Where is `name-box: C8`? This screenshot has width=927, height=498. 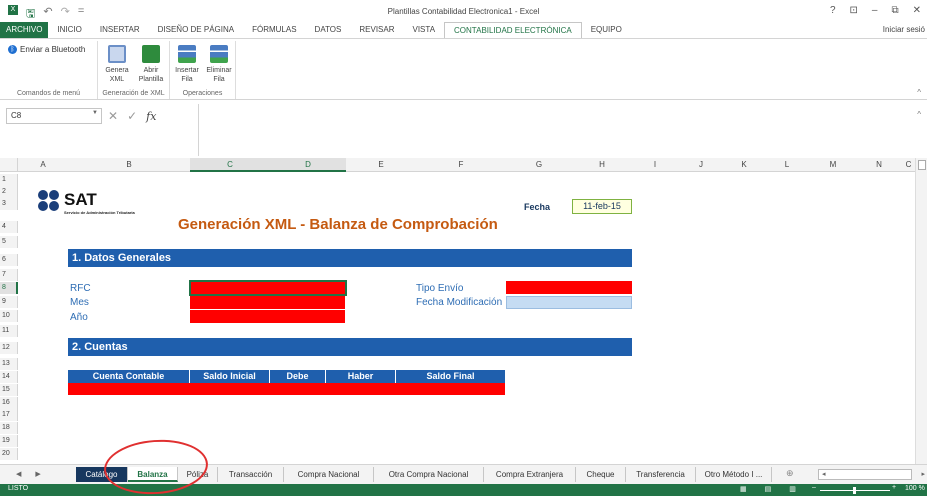 name-box: C8 is located at coordinates (54, 116).